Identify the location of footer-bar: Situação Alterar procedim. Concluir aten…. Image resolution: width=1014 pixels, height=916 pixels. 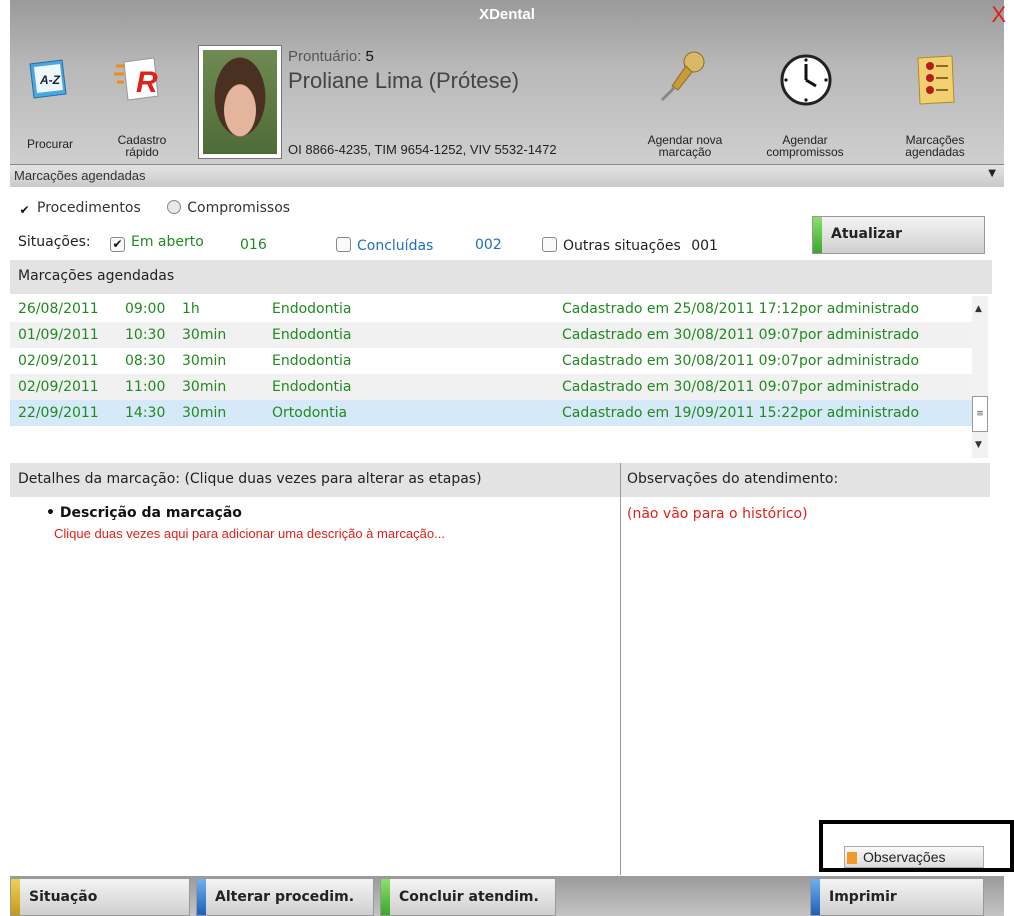
(507, 896).